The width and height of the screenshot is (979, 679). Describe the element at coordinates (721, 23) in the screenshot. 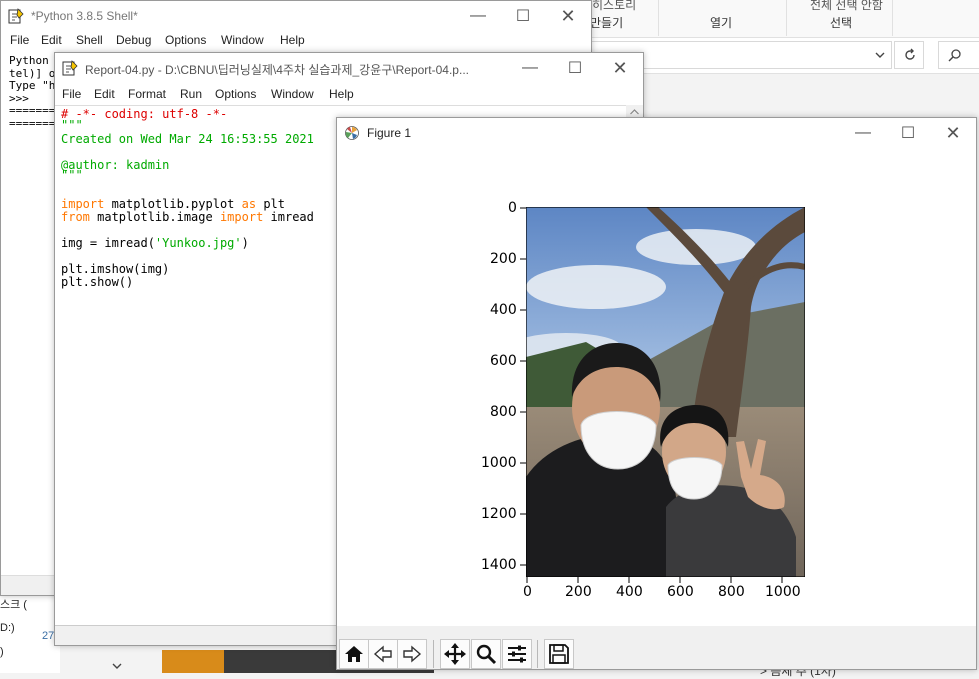

I see `ribbon-group-open: 열기` at that location.